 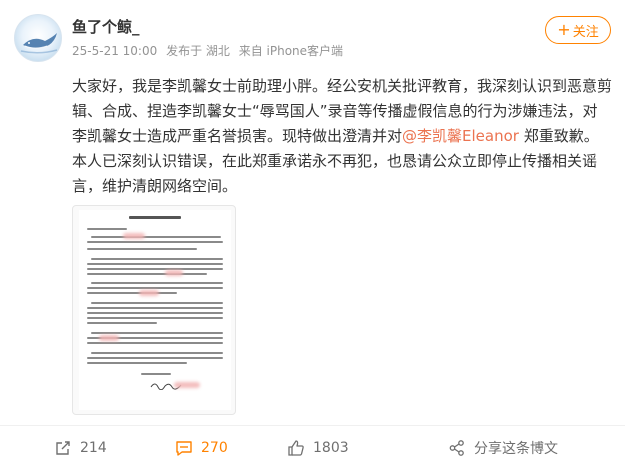 I want to click on share-icon, so click(x=456, y=448).